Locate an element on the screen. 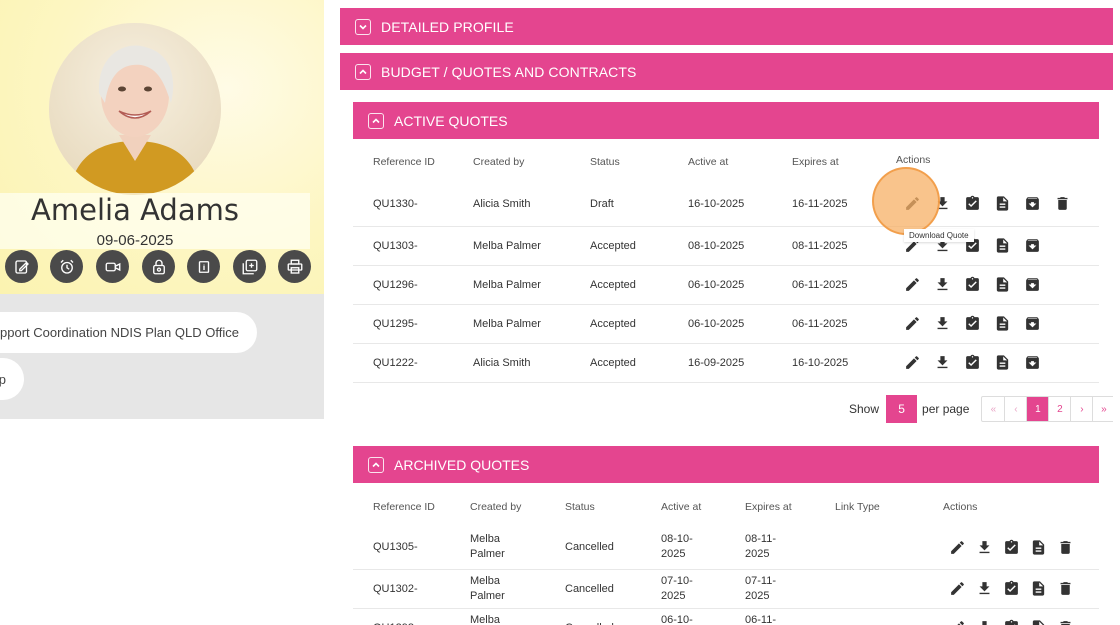  print-button is located at coordinates (294, 266).